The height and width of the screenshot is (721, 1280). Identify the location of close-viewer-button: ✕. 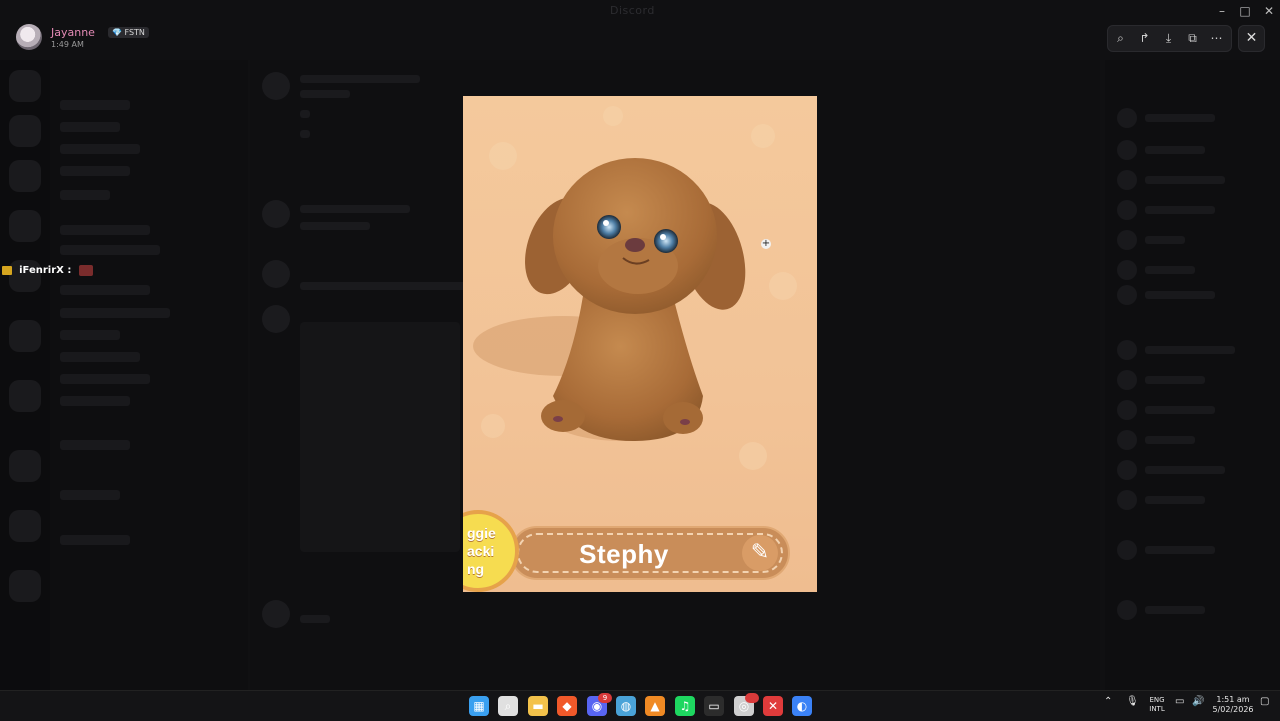
(1251, 38).